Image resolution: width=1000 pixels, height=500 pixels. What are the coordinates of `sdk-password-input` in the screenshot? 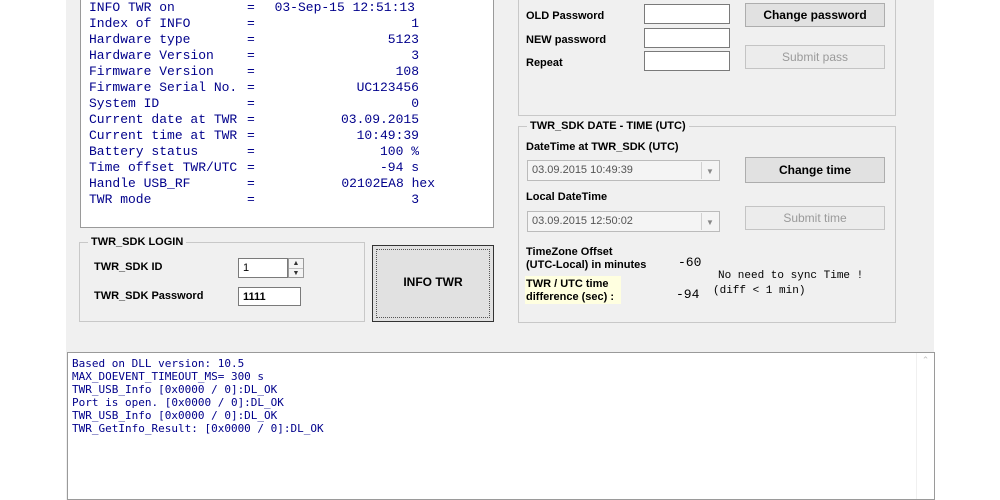 It's located at (269, 296).